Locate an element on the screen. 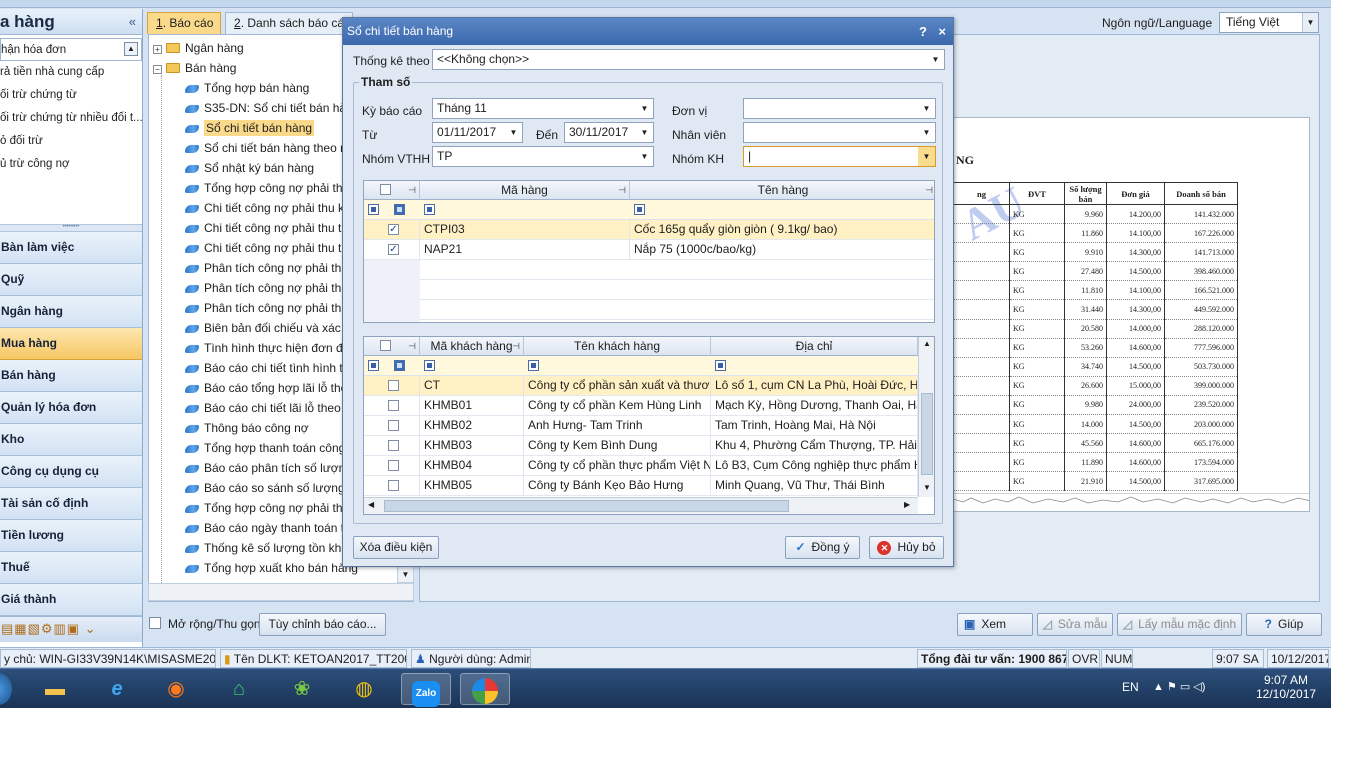 Image resolution: width=1366 pixels, height=768 pixels. nav-item: Bán hàng is located at coordinates (71, 376).